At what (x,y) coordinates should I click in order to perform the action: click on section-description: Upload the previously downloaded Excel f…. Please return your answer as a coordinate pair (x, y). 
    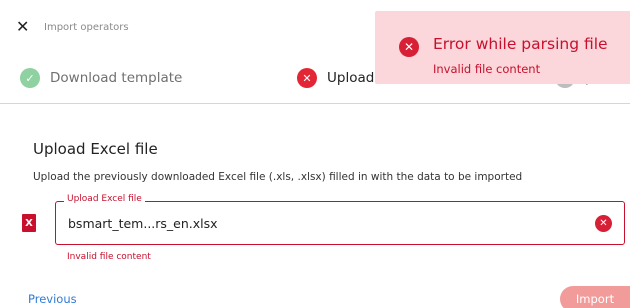
    Looking at the image, I should click on (278, 177).